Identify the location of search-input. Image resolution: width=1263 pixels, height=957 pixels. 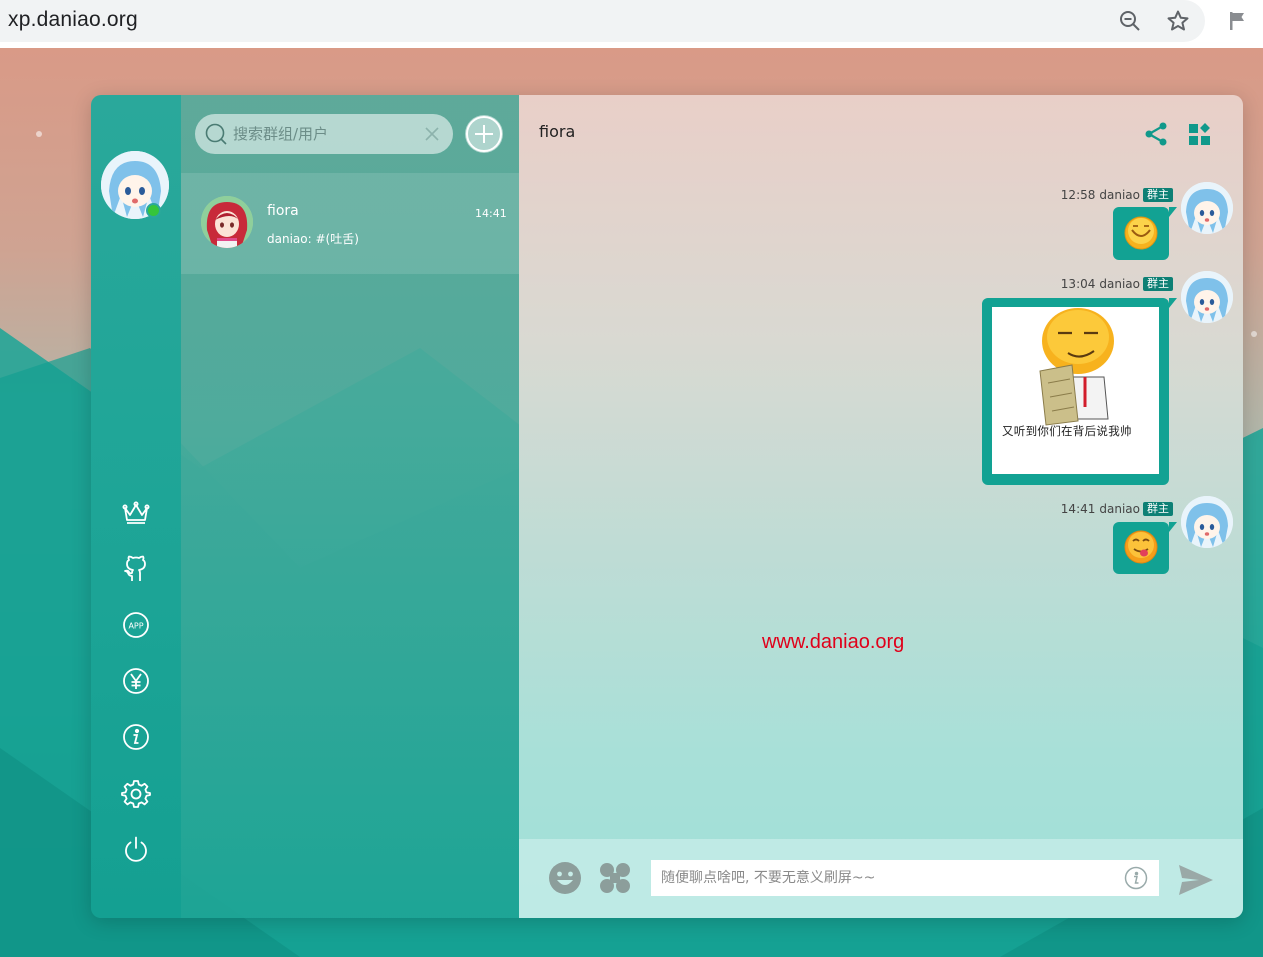
(325, 134).